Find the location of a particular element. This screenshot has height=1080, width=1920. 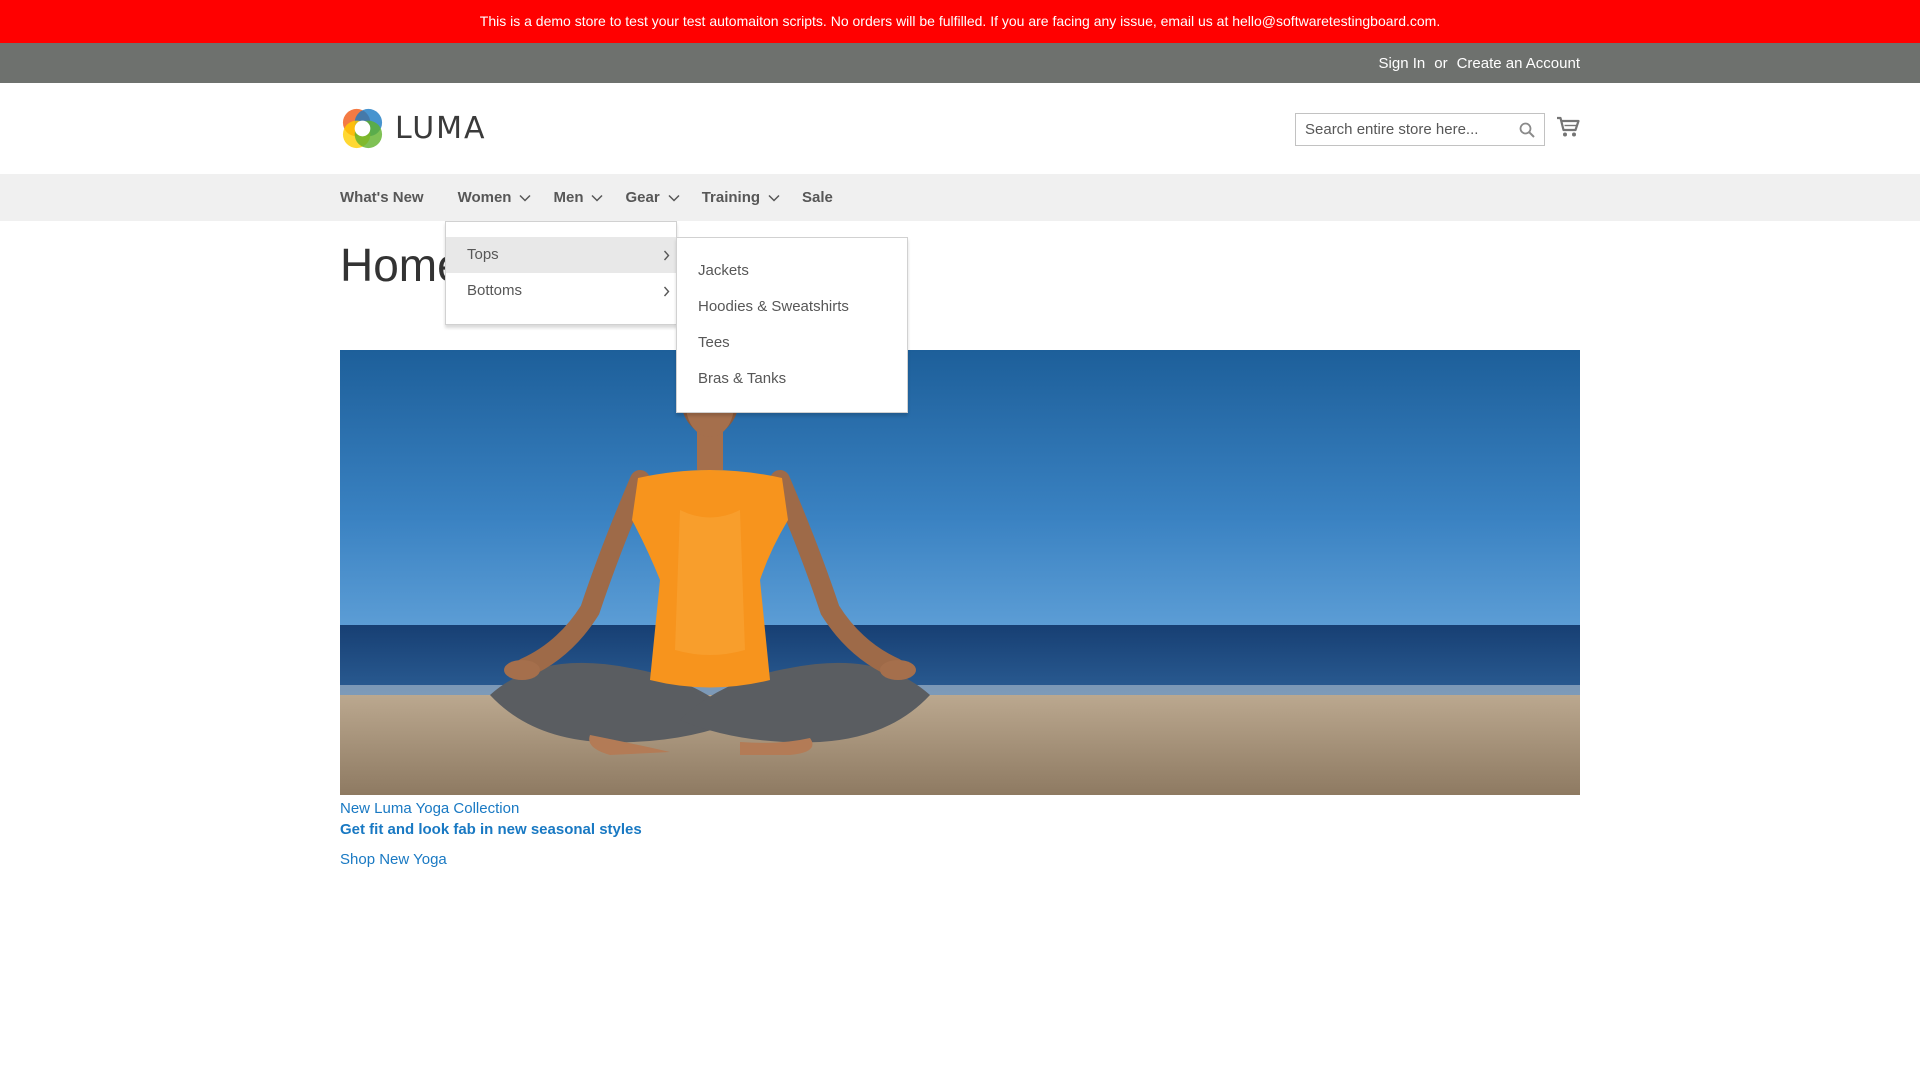

nav-label: Men is located at coordinates (568, 197).